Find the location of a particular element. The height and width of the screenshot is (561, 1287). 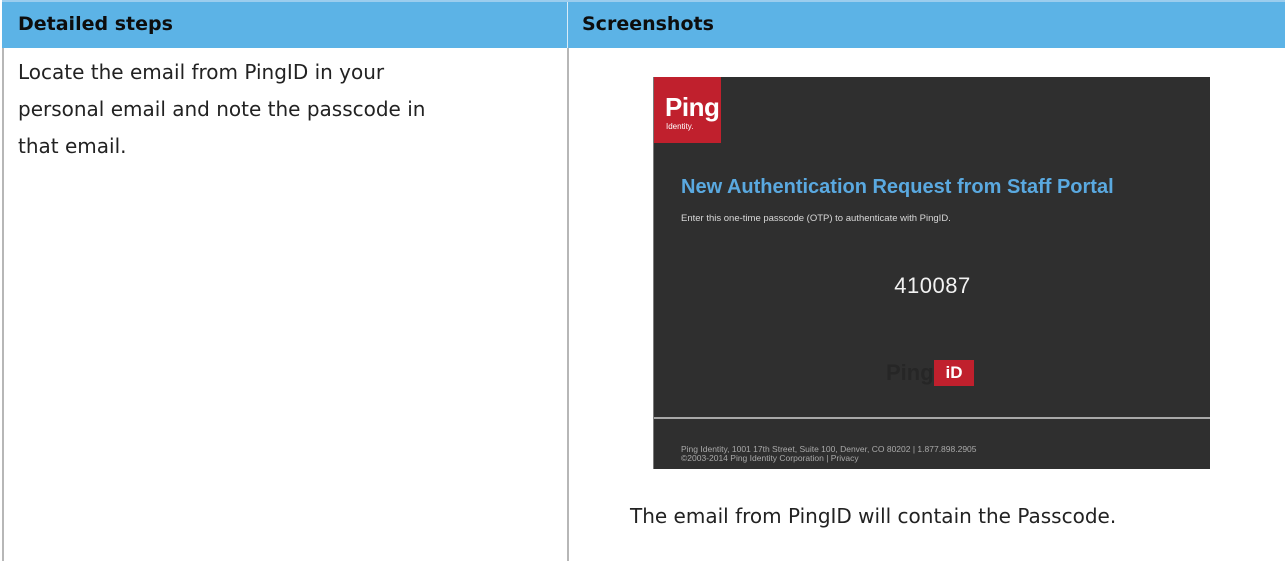

table-left-border is located at coordinates (3, 304).